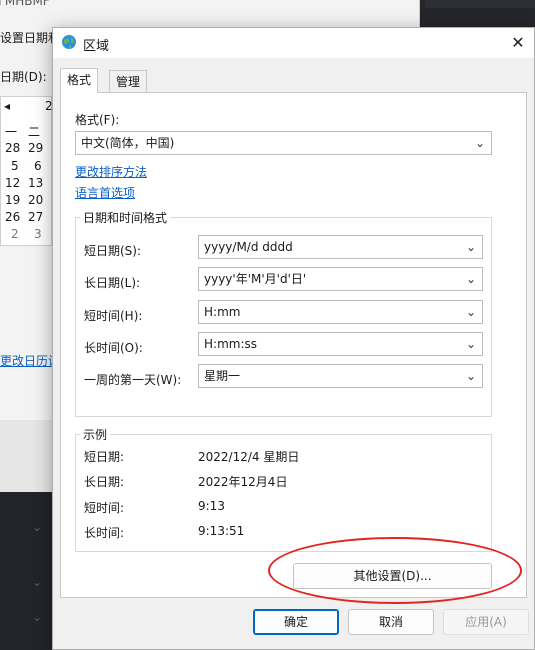 The width and height of the screenshot is (535, 650). What do you see at coordinates (243, 482) in the screenshot?
I see `example-long-date-value: 2022年12月4日` at bounding box center [243, 482].